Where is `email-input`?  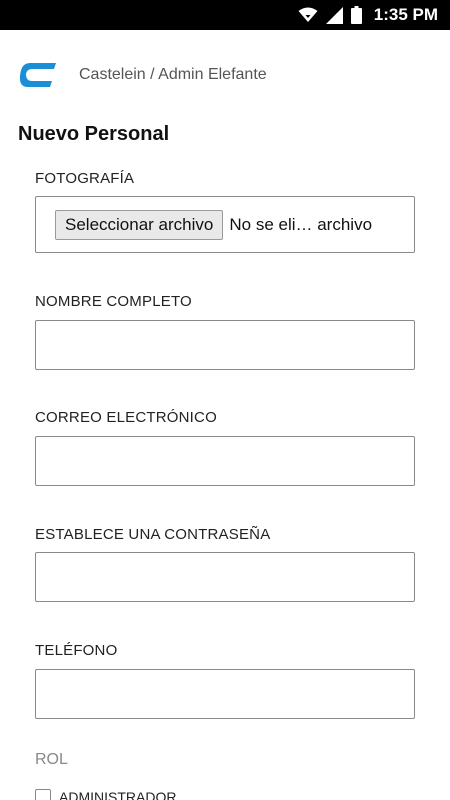 email-input is located at coordinates (225, 461).